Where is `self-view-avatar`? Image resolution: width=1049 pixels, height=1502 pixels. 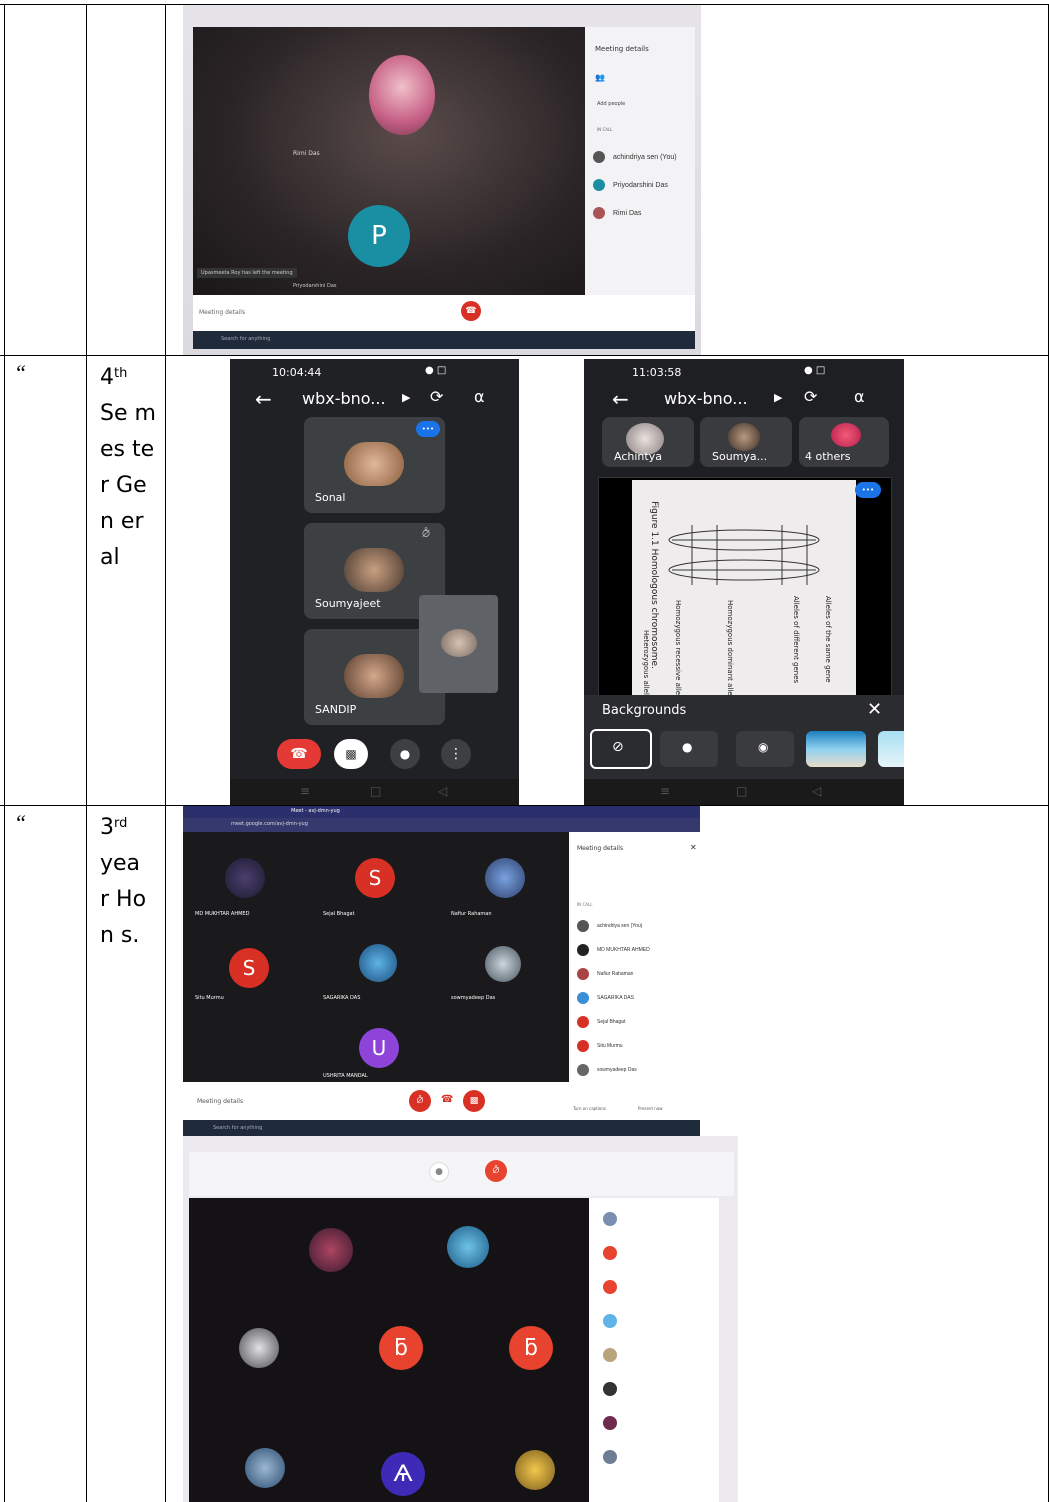
self-view-avatar is located at coordinates (459, 643).